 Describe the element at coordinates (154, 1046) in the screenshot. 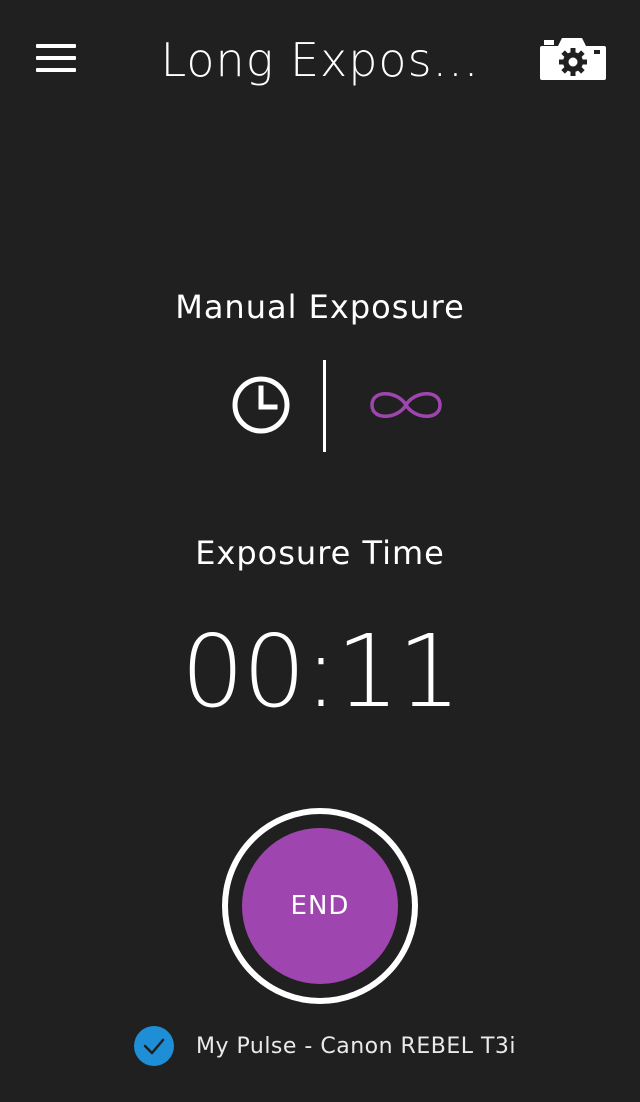

I see `check-icon` at that location.